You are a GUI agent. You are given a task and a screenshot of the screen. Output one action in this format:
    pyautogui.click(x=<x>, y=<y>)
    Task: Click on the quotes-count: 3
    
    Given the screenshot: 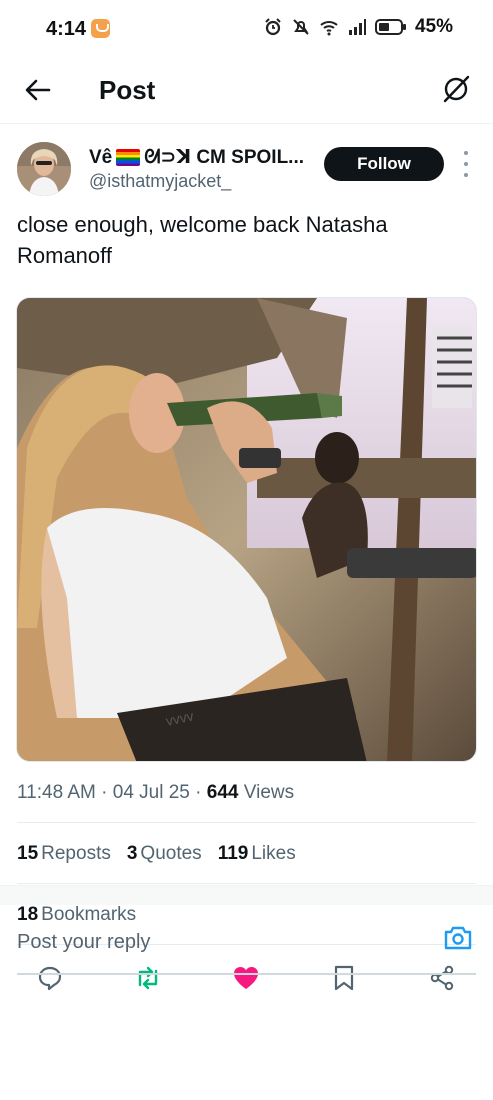 What is the action you would take?
    pyautogui.click(x=132, y=853)
    